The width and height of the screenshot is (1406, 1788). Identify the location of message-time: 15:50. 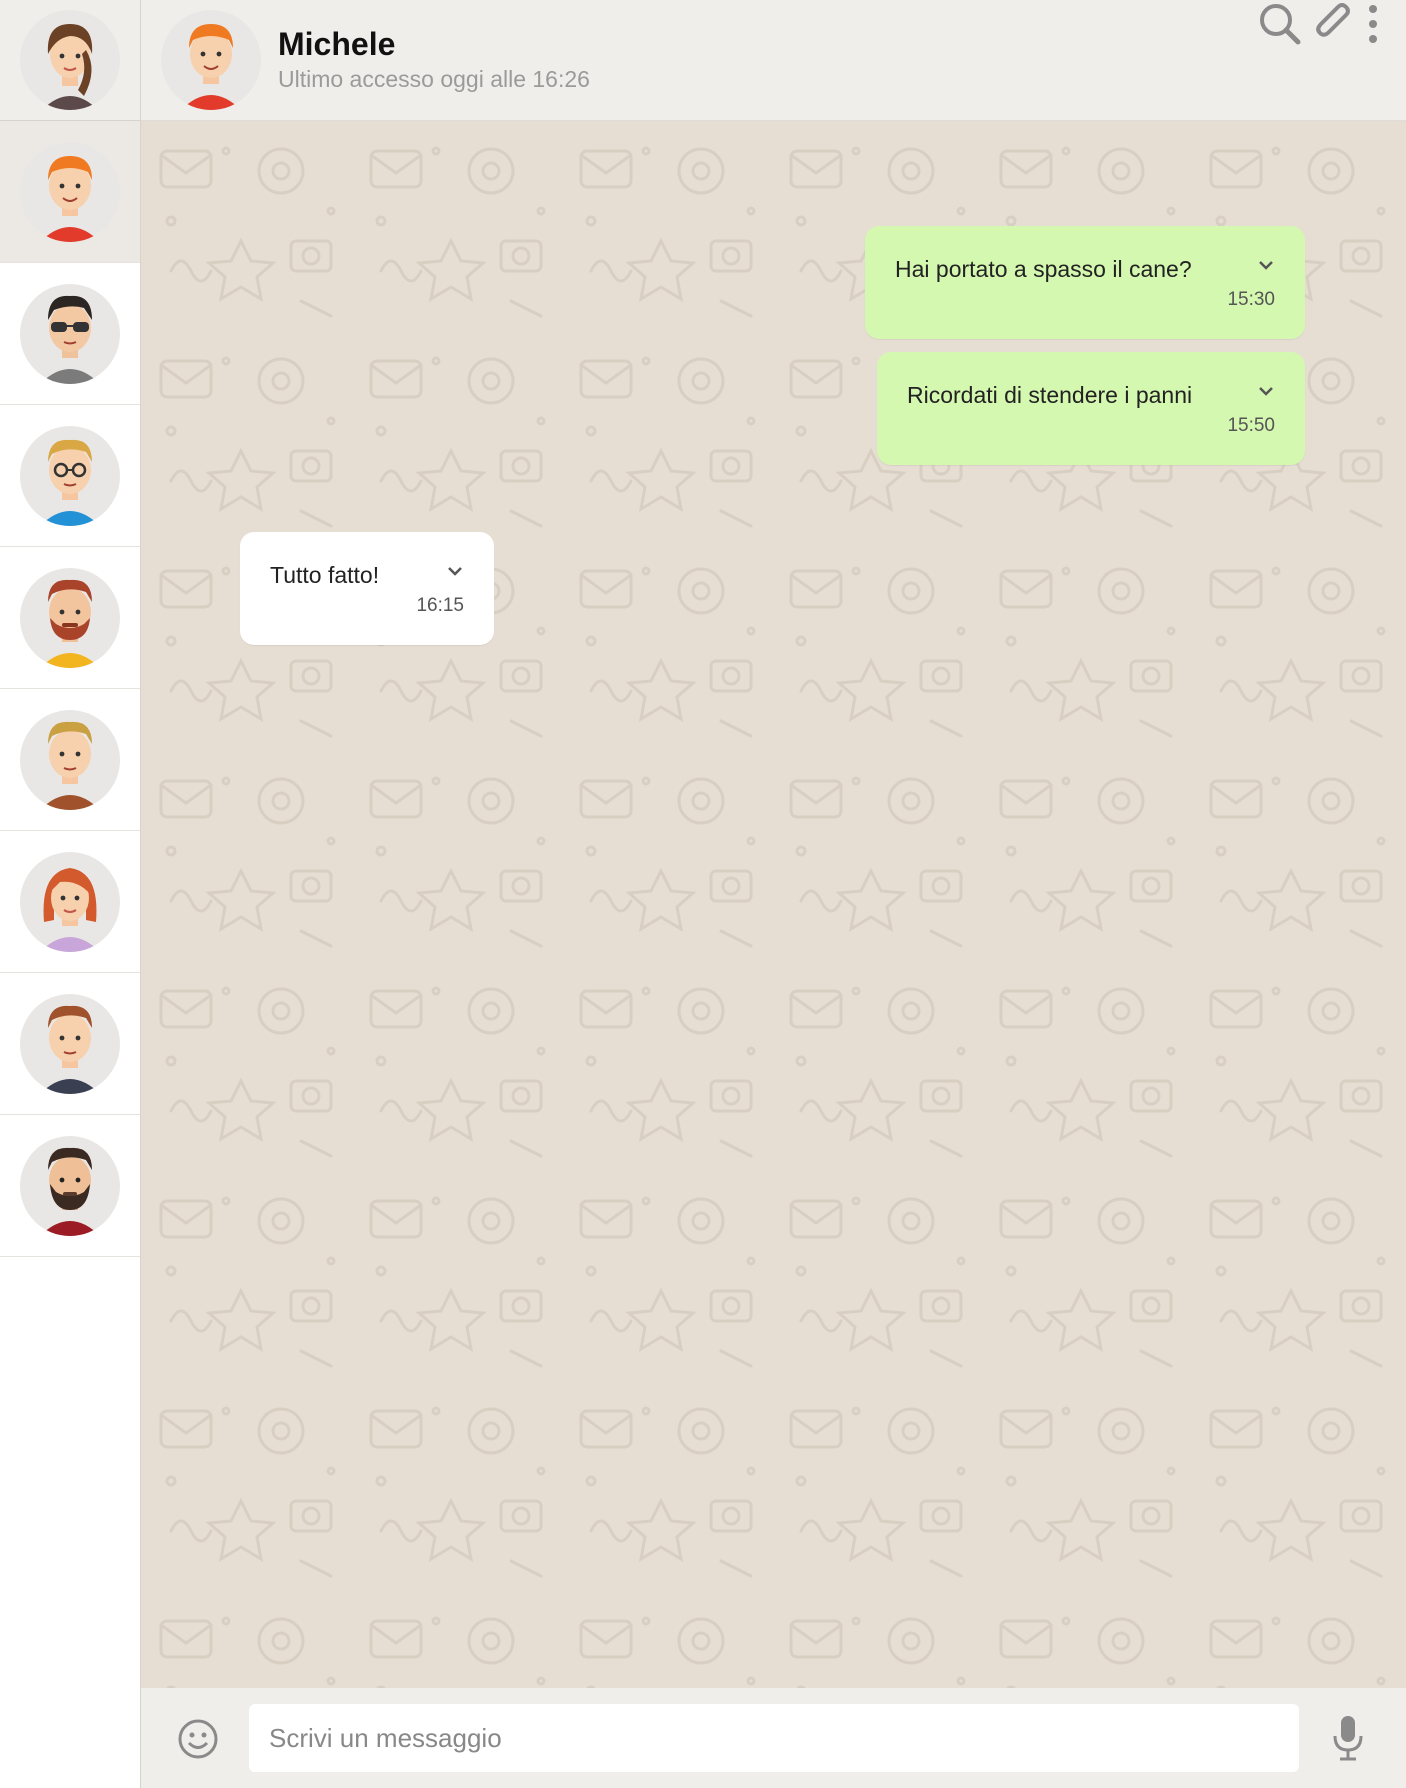
(1251, 425).